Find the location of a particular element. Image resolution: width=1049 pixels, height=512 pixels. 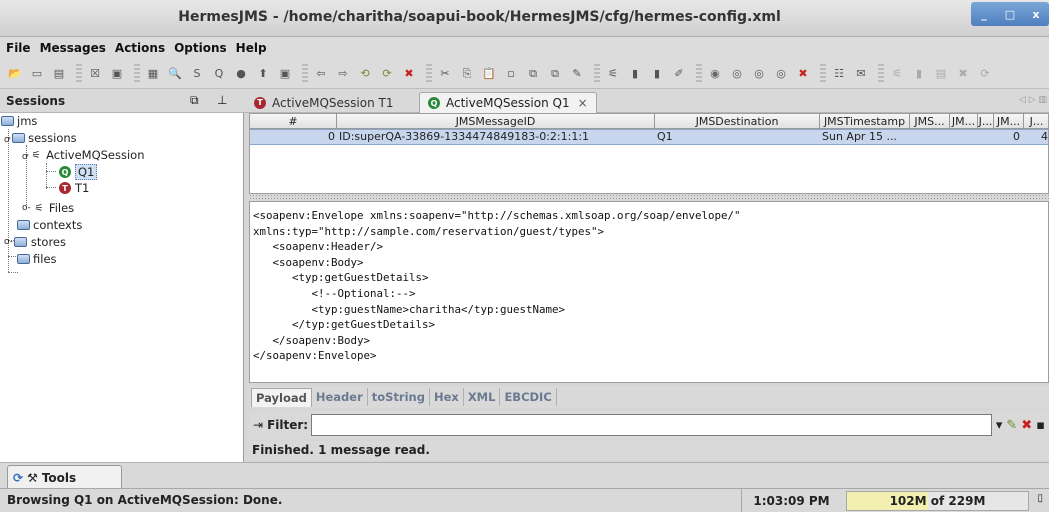

column-header: JMSMessageID is located at coordinates (496, 121).